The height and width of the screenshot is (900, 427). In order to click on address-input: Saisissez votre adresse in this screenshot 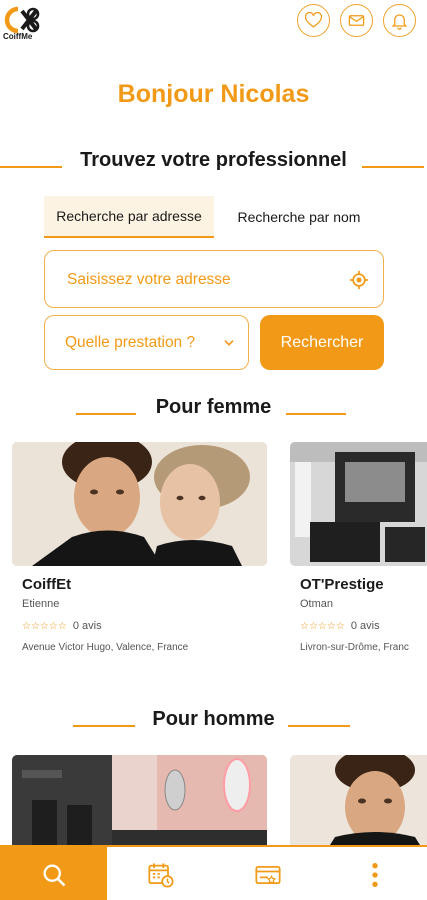, I will do `click(214, 279)`.